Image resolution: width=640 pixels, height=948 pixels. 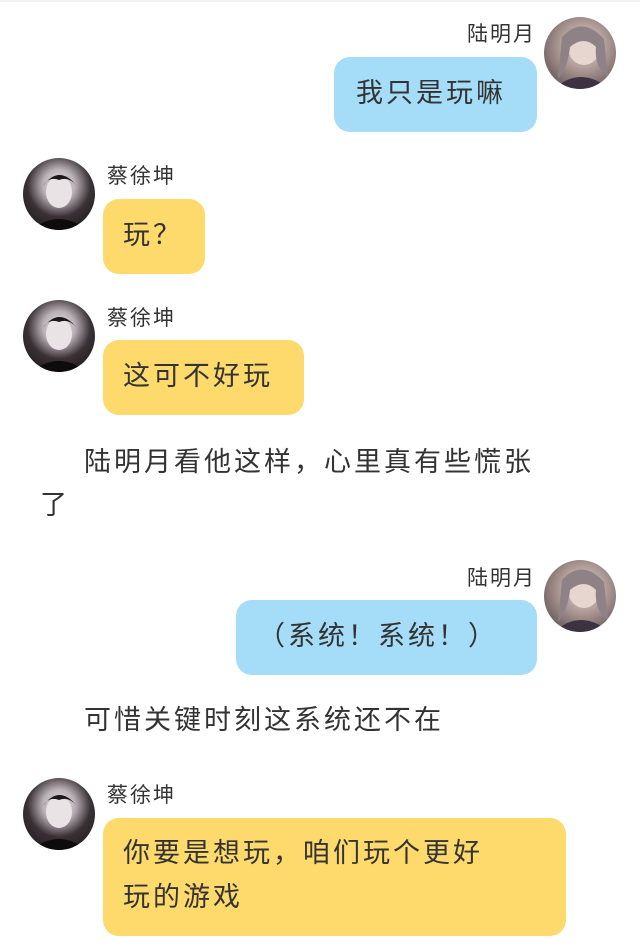 What do you see at coordinates (334, 877) in the screenshot?
I see `message-bubble: 你要是想玩，咱们玩个更好 玩的游戏` at bounding box center [334, 877].